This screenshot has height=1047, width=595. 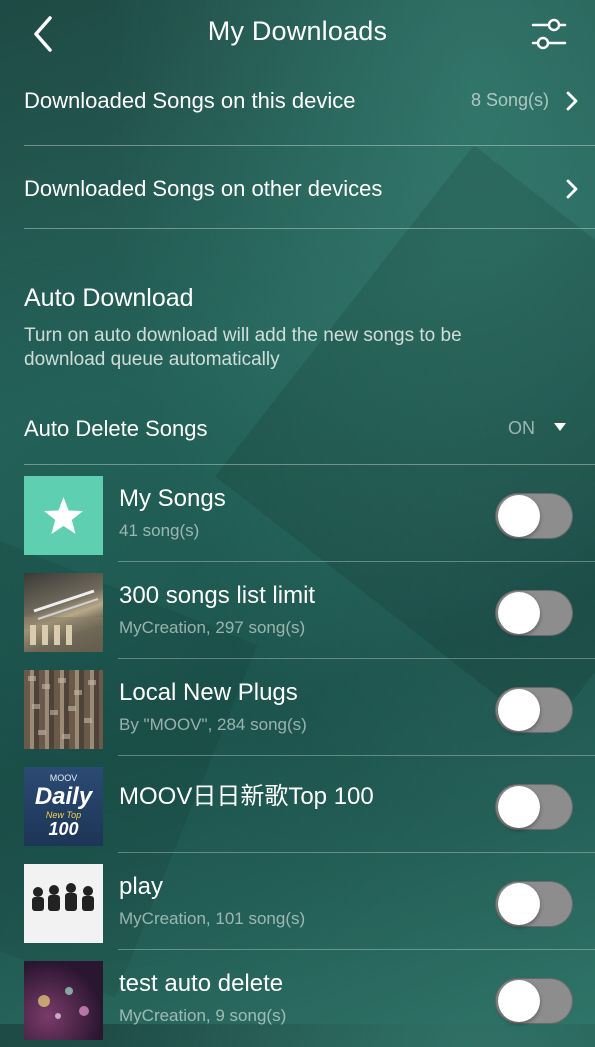 I want to click on row-label: Downloaded Songs on this device, so click(x=190, y=100).